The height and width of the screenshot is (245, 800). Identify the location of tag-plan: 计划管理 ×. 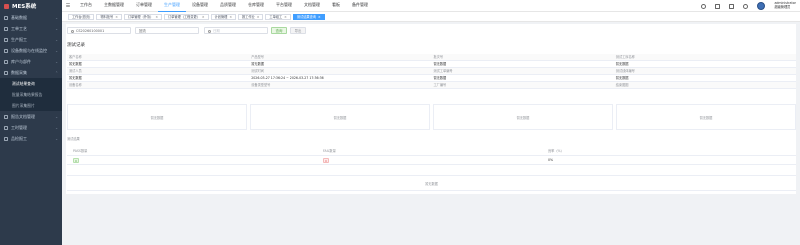
(223, 16).